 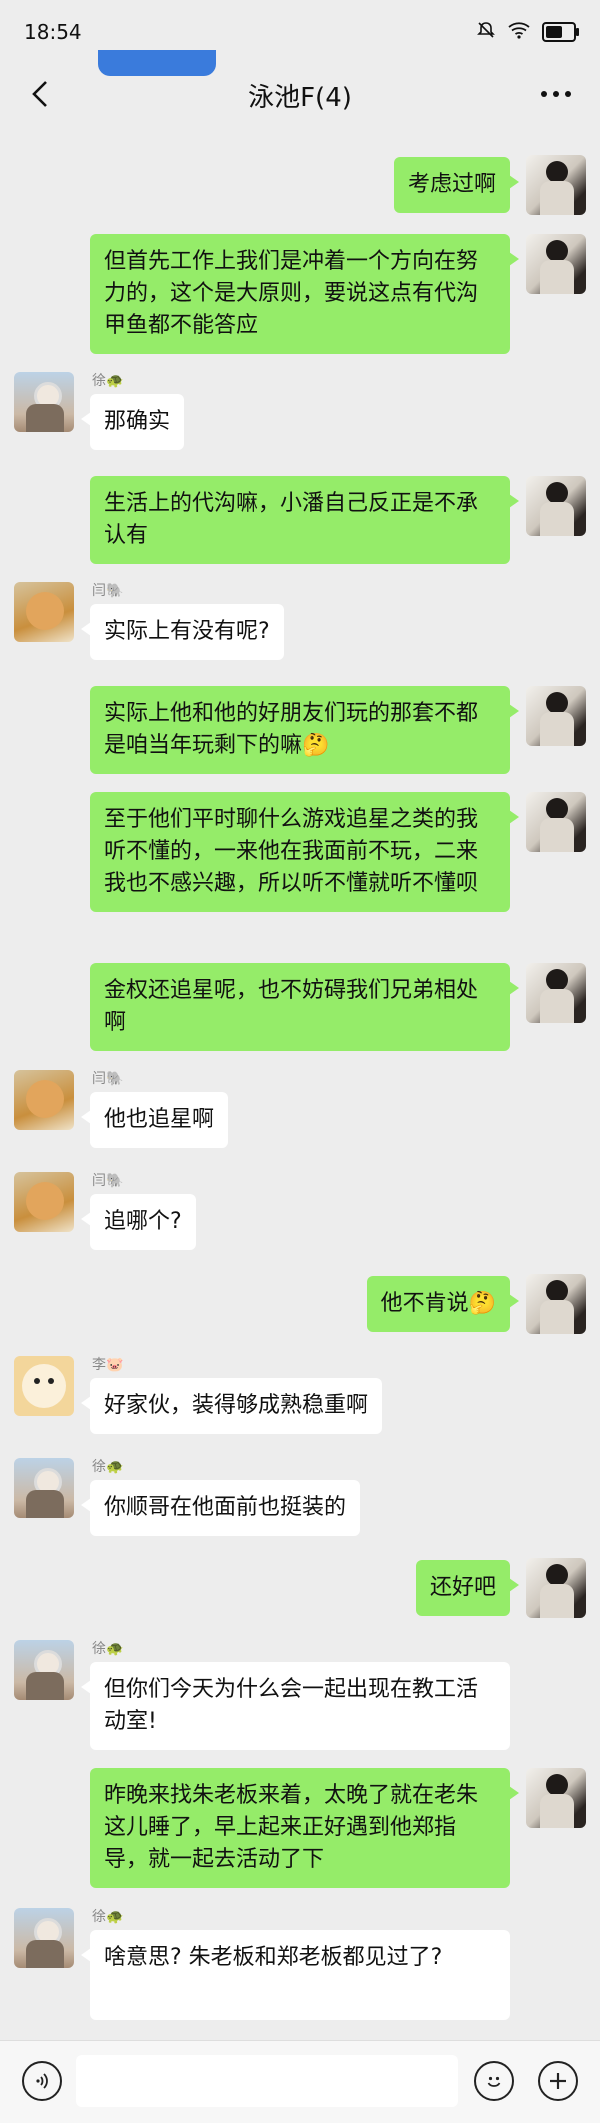 What do you see at coordinates (456, 185) in the screenshot?
I see `message-bubble: 考虑过啊` at bounding box center [456, 185].